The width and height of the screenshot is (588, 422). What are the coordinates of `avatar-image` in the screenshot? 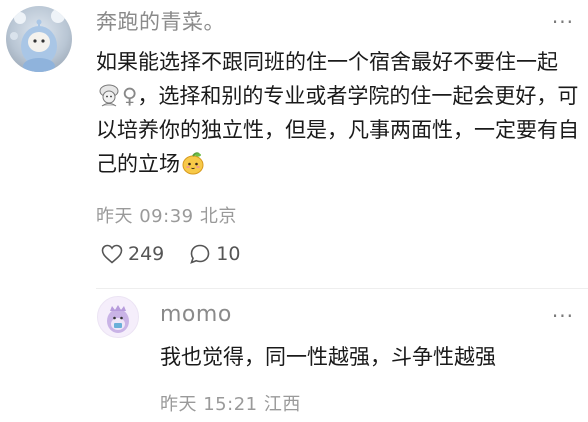 It's located at (37, 40).